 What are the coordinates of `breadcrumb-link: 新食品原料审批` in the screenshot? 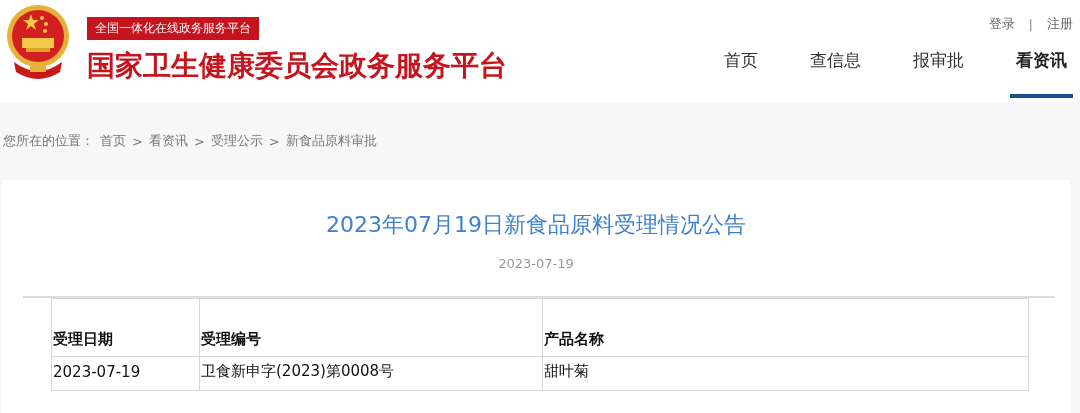 It's located at (331, 141).